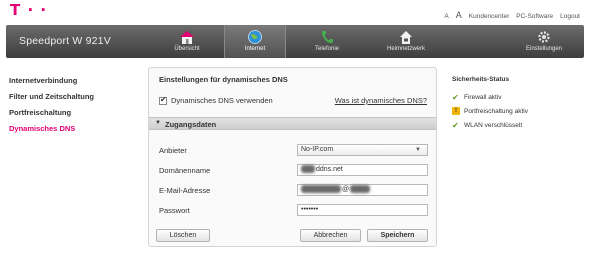 The width and height of the screenshot is (590, 260). Describe the element at coordinates (493, 125) in the screenshot. I see `status-label: WLAN verschlüsselt` at that location.